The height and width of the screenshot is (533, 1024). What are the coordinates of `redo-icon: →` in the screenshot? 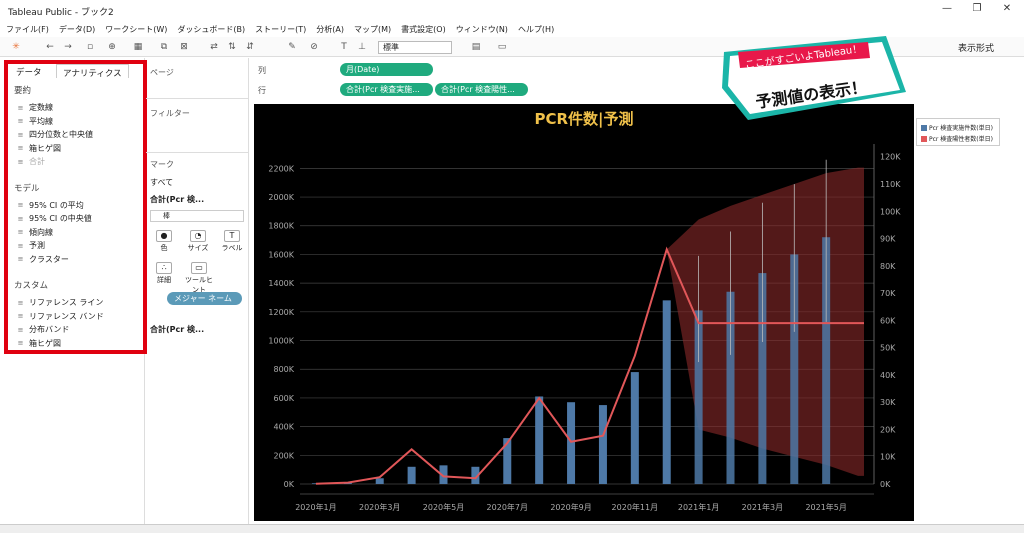 It's located at (68, 47).